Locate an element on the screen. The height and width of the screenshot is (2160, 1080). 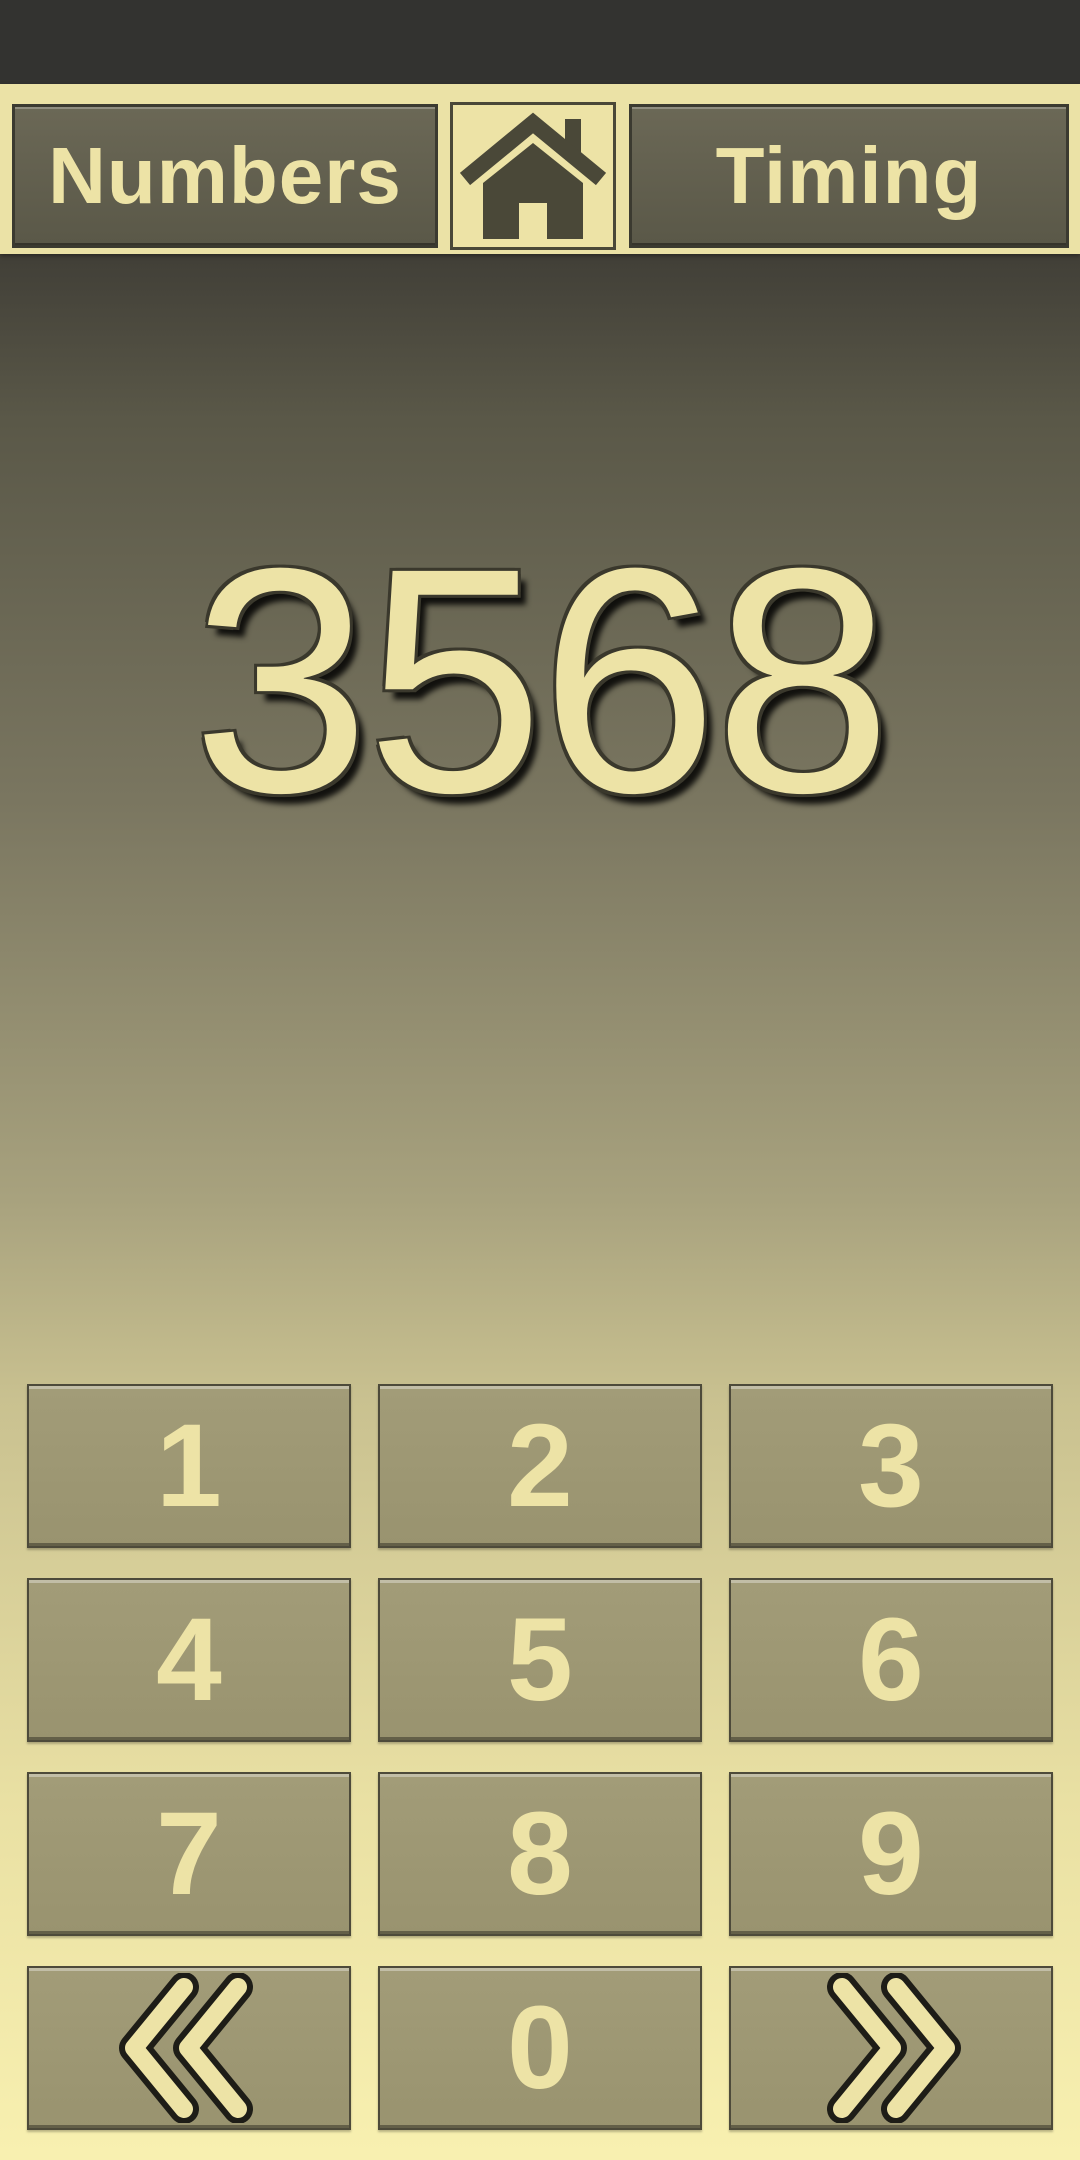
key-7: 7 is located at coordinates (189, 1854).